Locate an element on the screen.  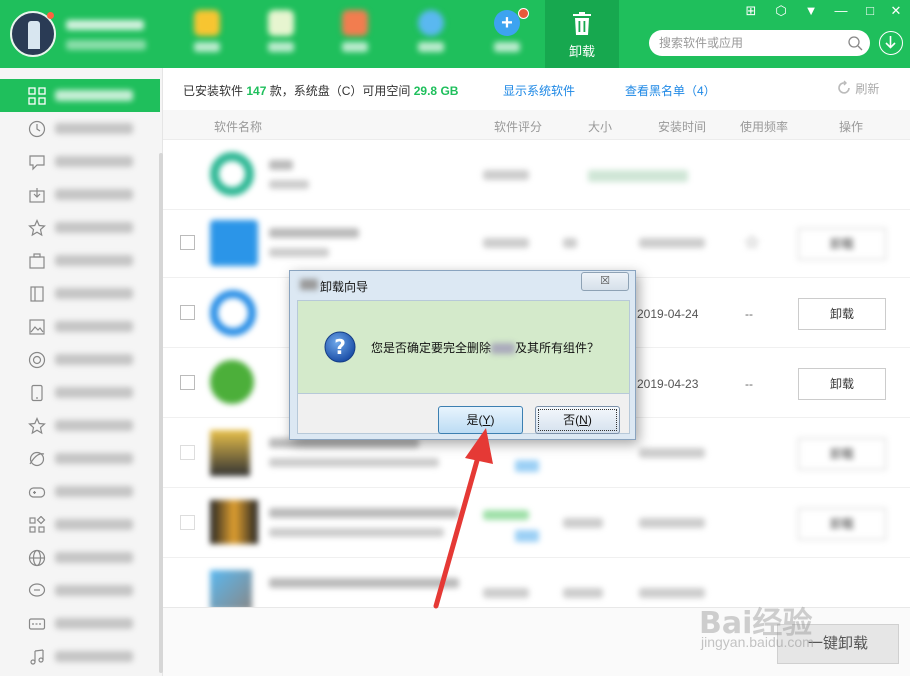
dialog-close-button: ☒ is located at coordinates (605, 281).